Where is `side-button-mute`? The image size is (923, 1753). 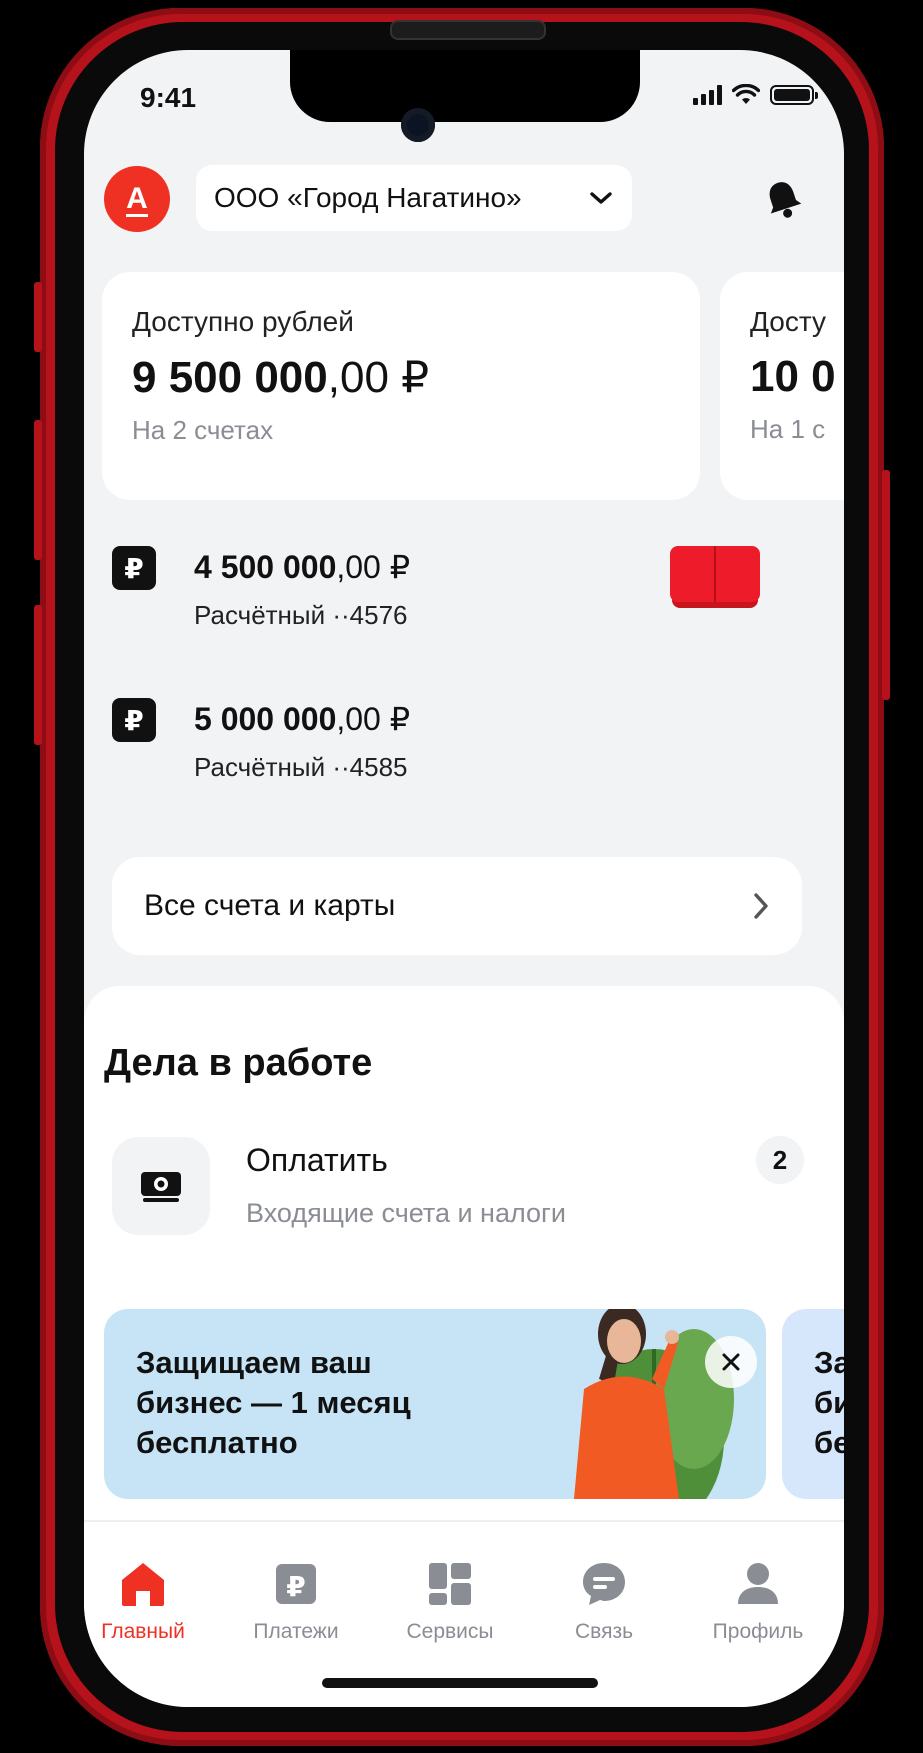
side-button-mute is located at coordinates (38, 317).